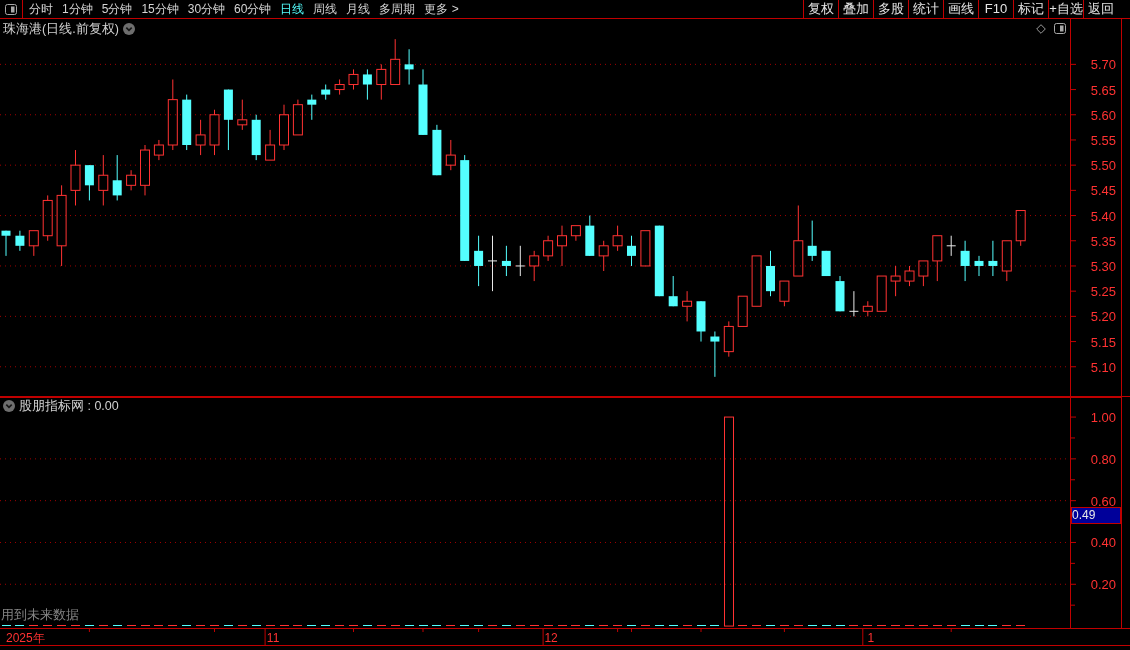 The width and height of the screenshot is (1130, 650). I want to click on price-axis-label: 5.65, so click(1103, 90).